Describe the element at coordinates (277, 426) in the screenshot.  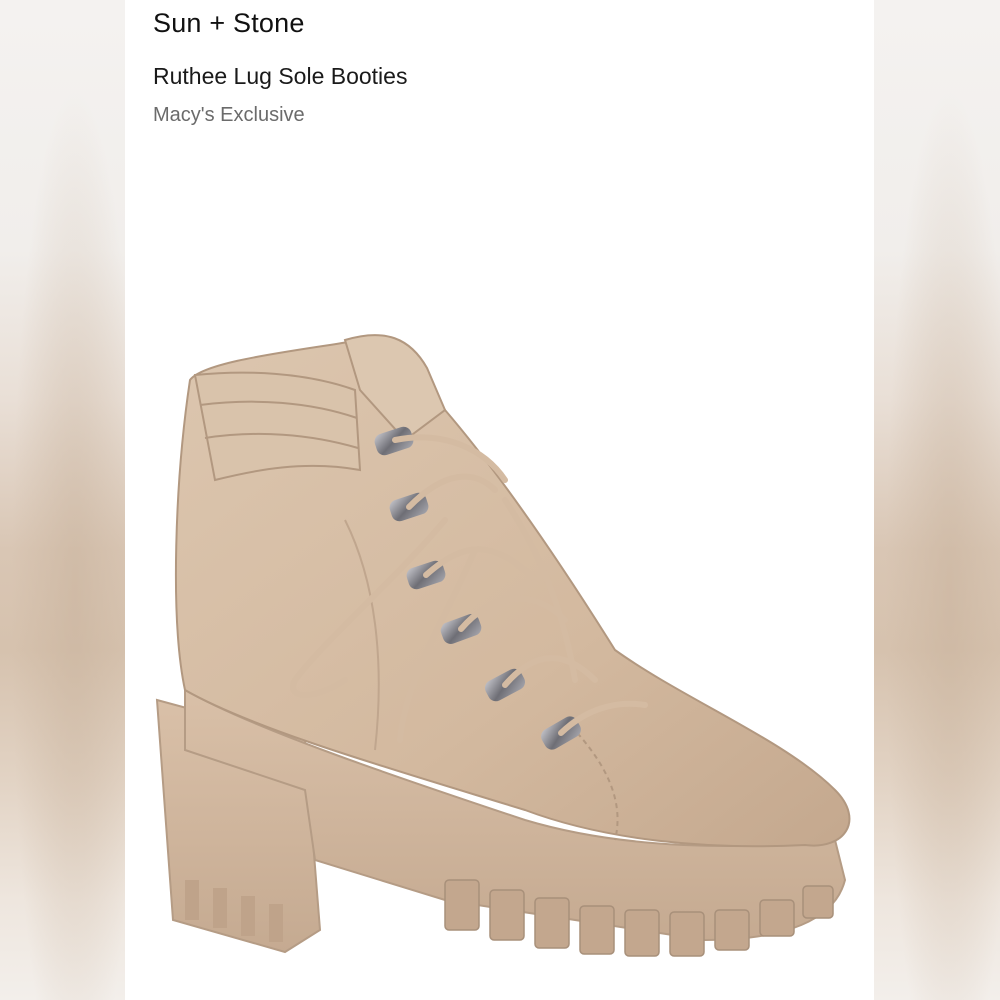
I see `padded-collar` at that location.